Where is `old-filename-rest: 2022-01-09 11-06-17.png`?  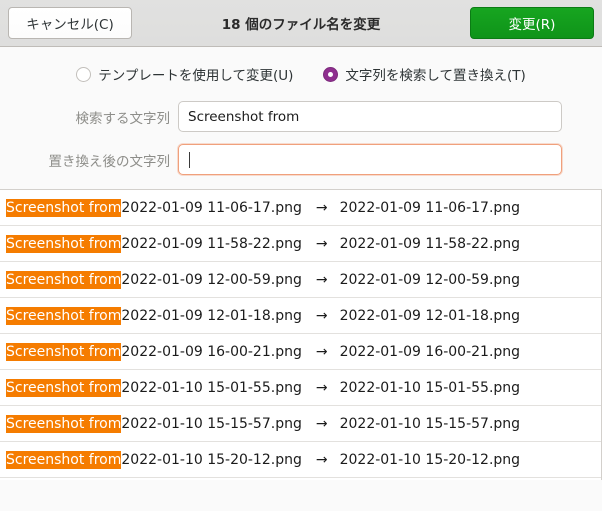 old-filename-rest: 2022-01-09 11-06-17.png is located at coordinates (211, 207).